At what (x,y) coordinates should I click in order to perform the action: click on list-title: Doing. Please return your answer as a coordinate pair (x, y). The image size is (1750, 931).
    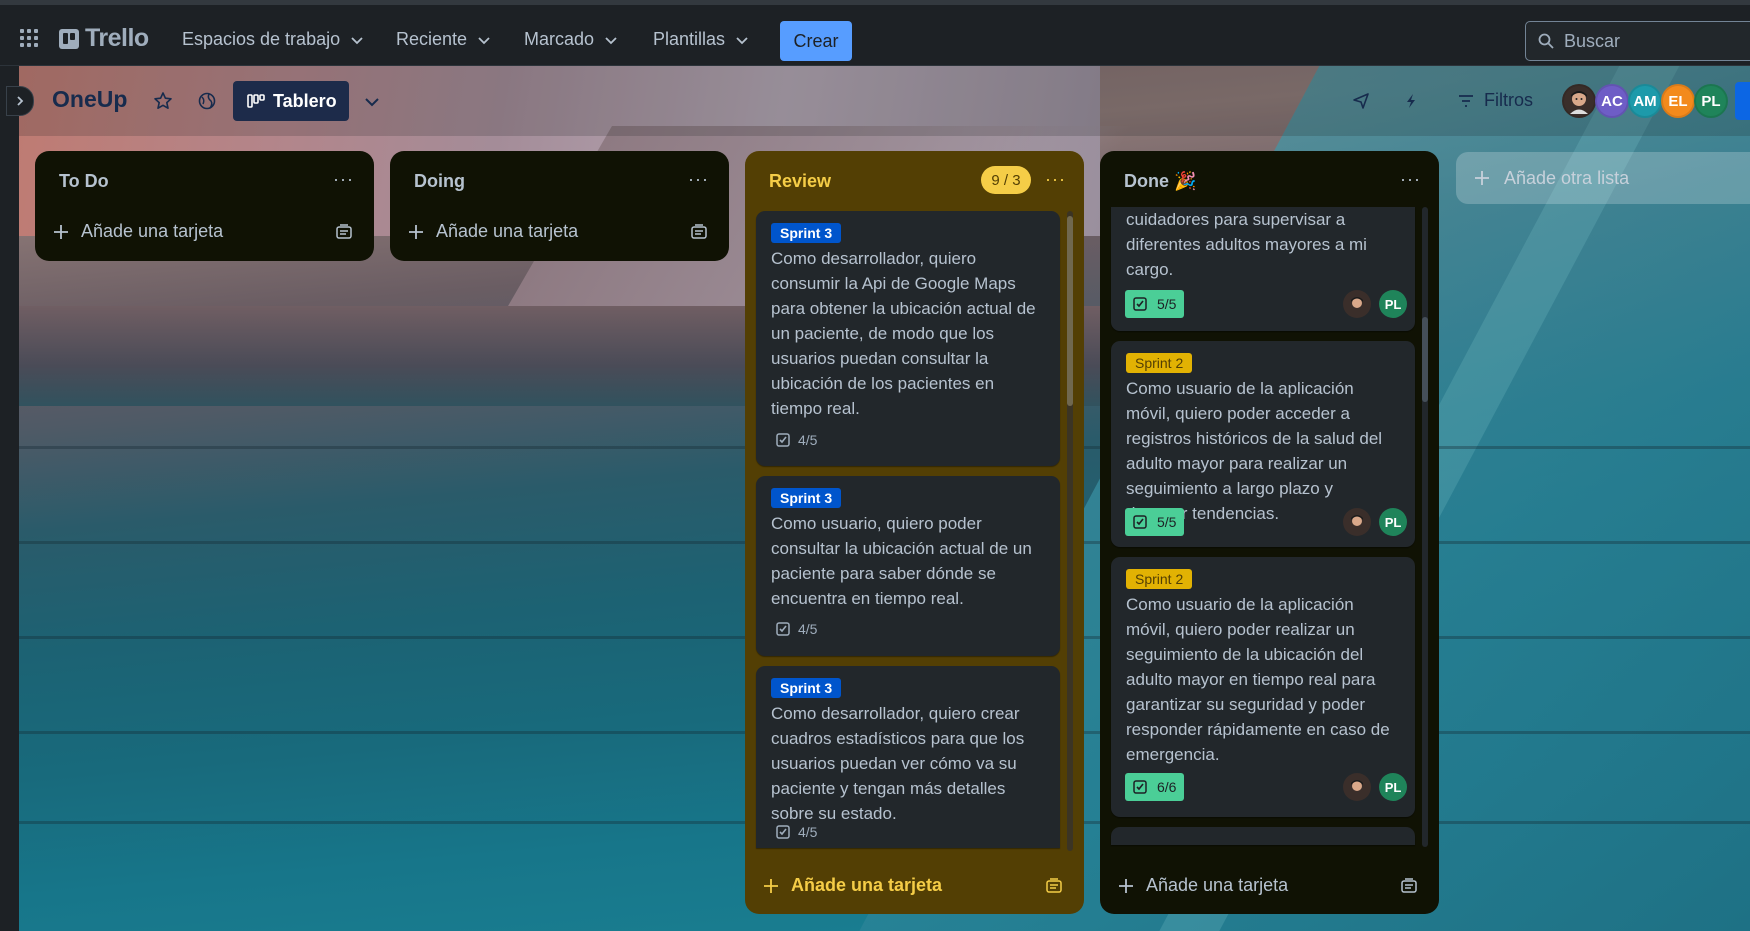
    Looking at the image, I should click on (439, 181).